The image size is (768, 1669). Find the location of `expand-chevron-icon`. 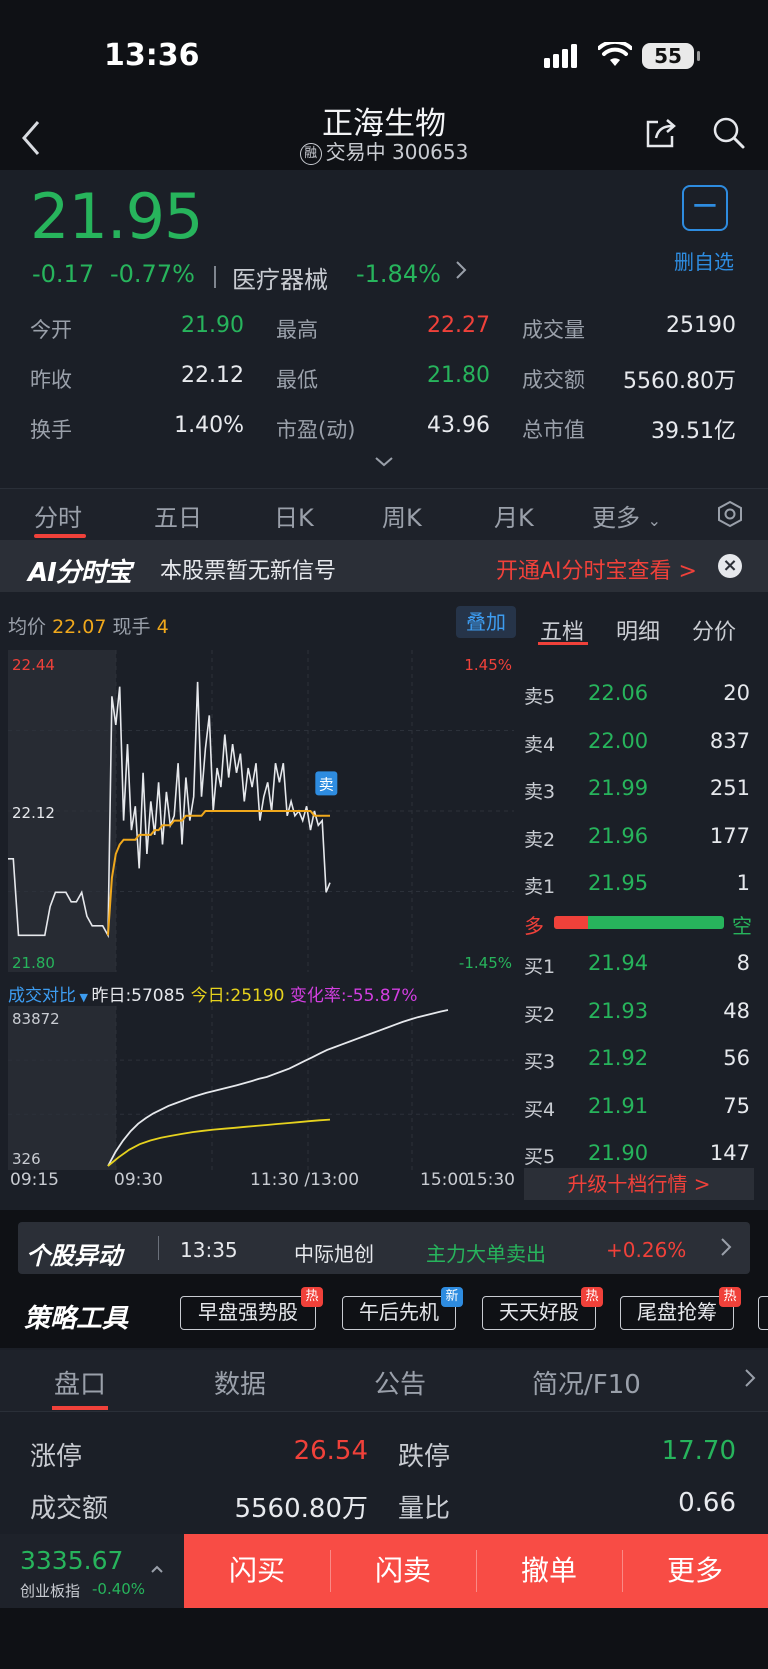

expand-chevron-icon is located at coordinates (384, 462).